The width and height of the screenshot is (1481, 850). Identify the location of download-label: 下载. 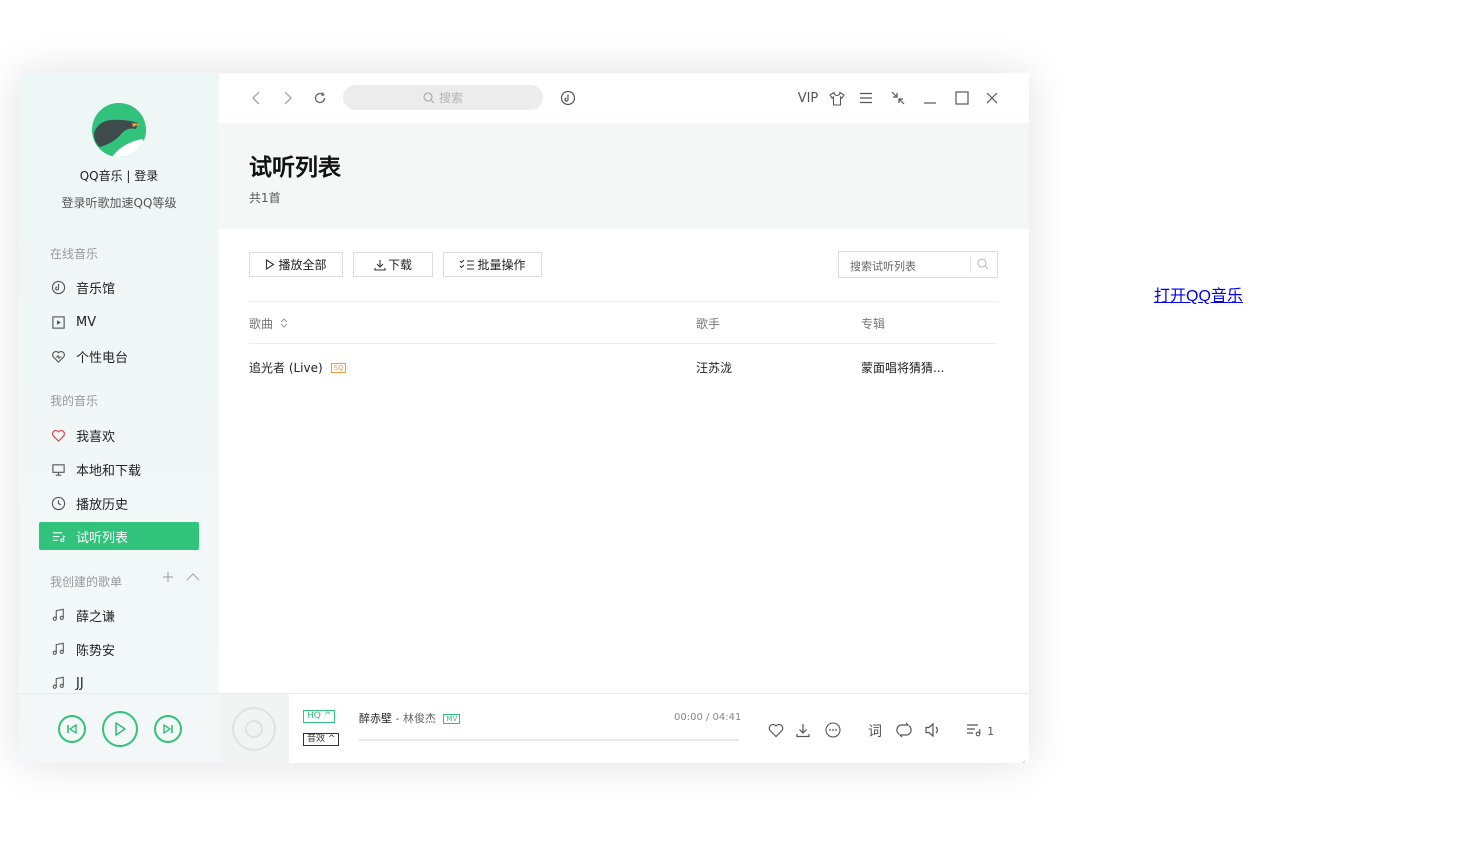
(399, 265).